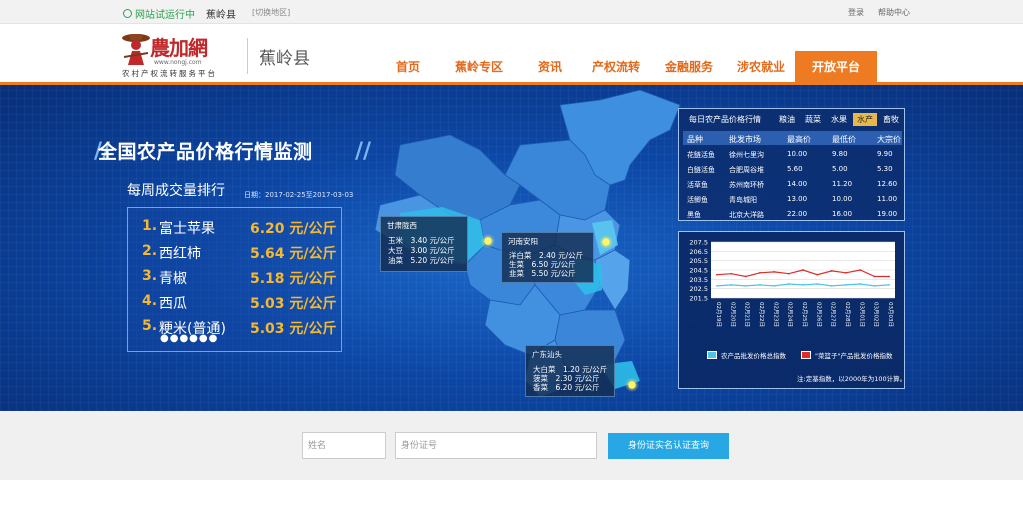 This screenshot has height=506, width=1023. What do you see at coordinates (698, 243) in the screenshot?
I see `y-tick-label: 207.5` at bounding box center [698, 243].